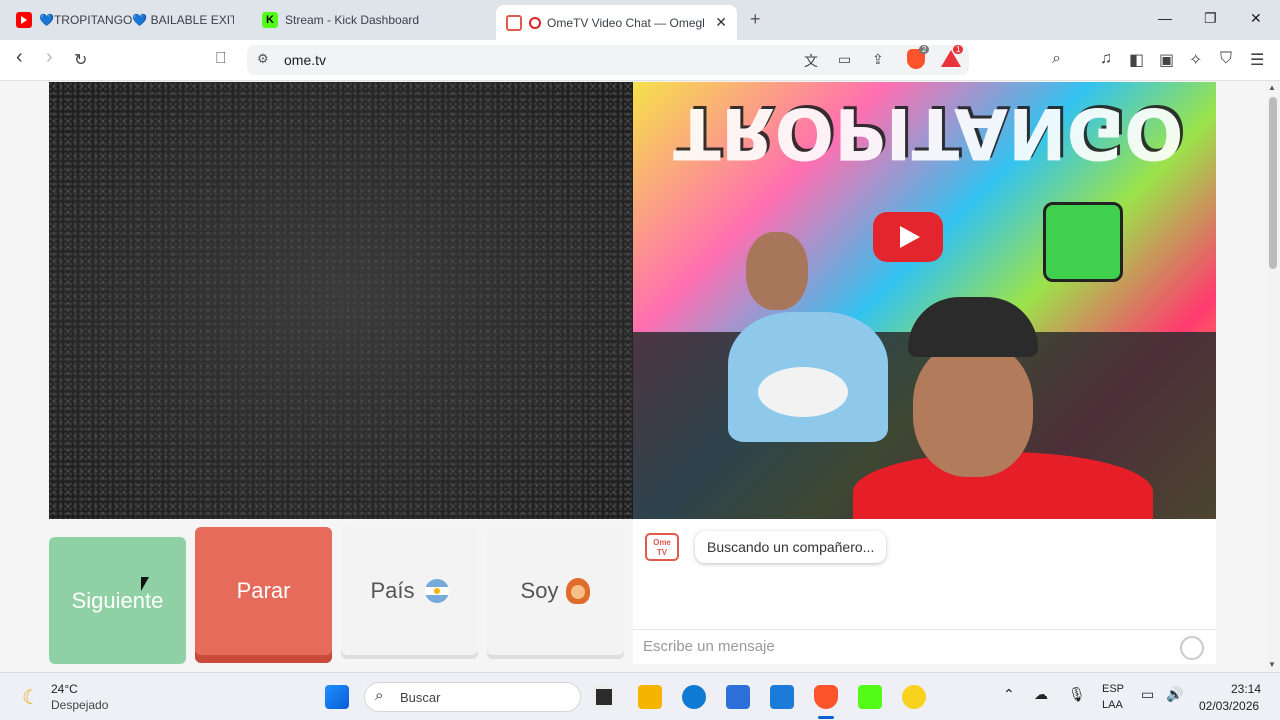 Image resolution: width=1280 pixels, height=720 pixels. I want to click on tray-overflow-icon: ⌃, so click(1009, 694).